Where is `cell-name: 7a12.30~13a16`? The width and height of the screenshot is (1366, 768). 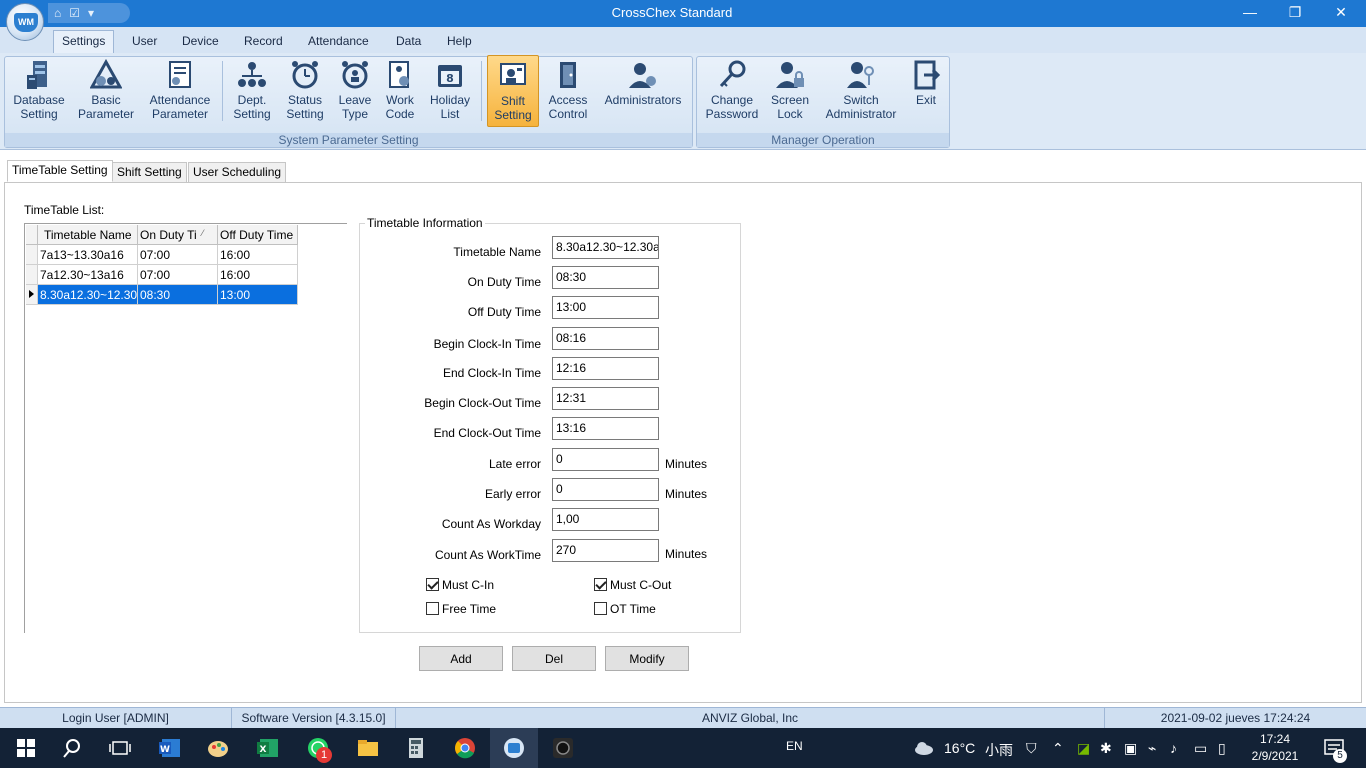 cell-name: 7a12.30~13a16 is located at coordinates (88, 275).